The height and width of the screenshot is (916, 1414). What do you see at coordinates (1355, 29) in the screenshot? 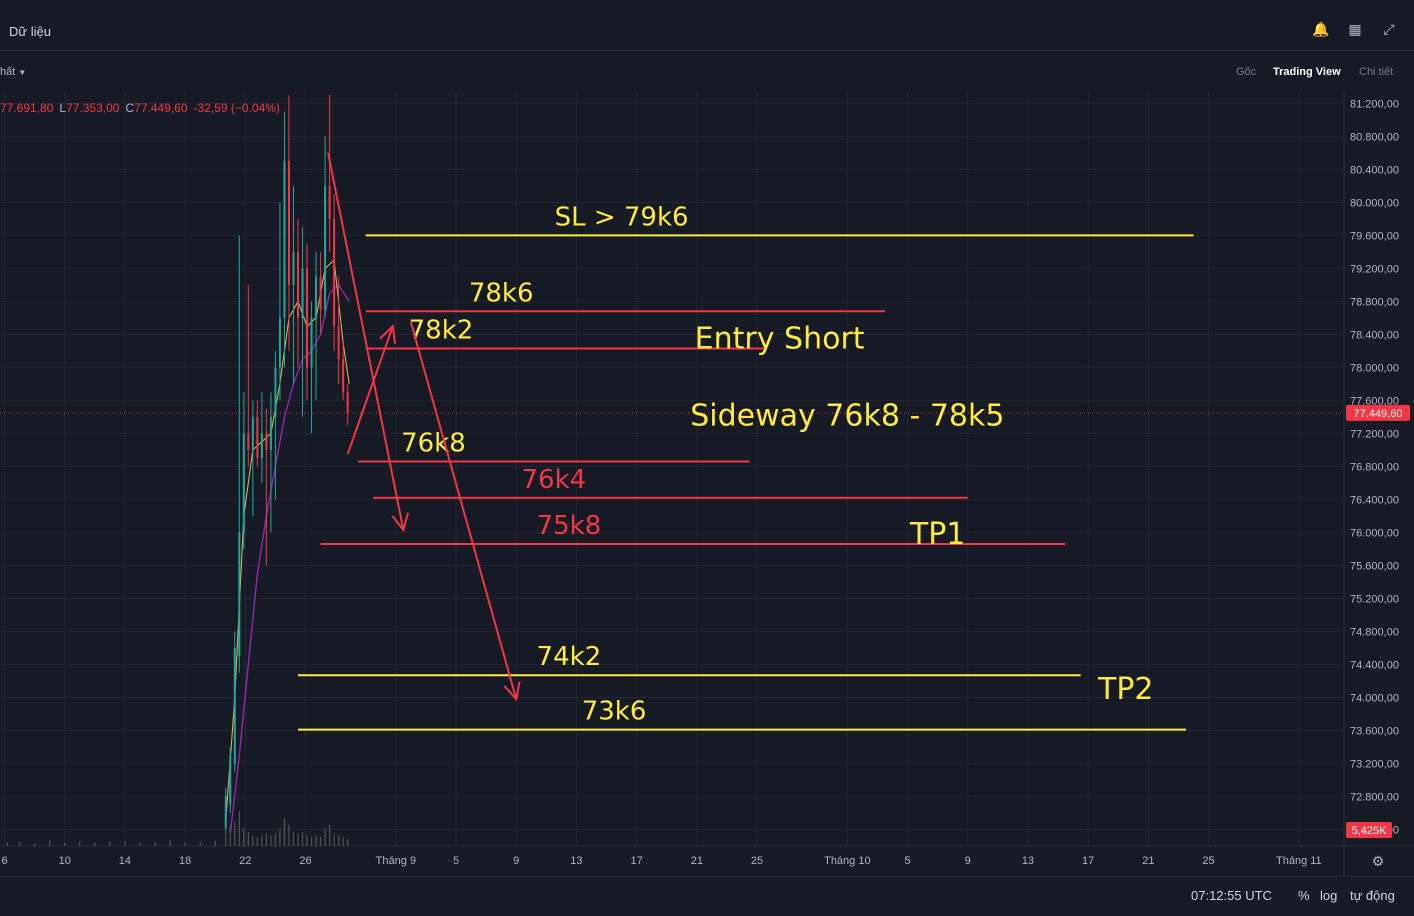
I see `grid-icon: ▦` at bounding box center [1355, 29].